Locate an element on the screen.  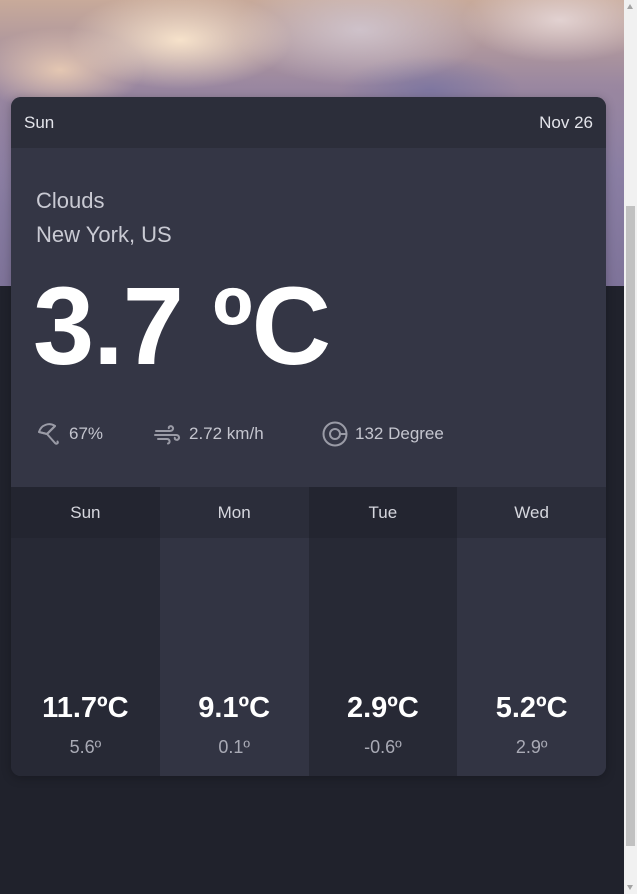
forecast-high: 2.9ºC is located at coordinates (382, 708).